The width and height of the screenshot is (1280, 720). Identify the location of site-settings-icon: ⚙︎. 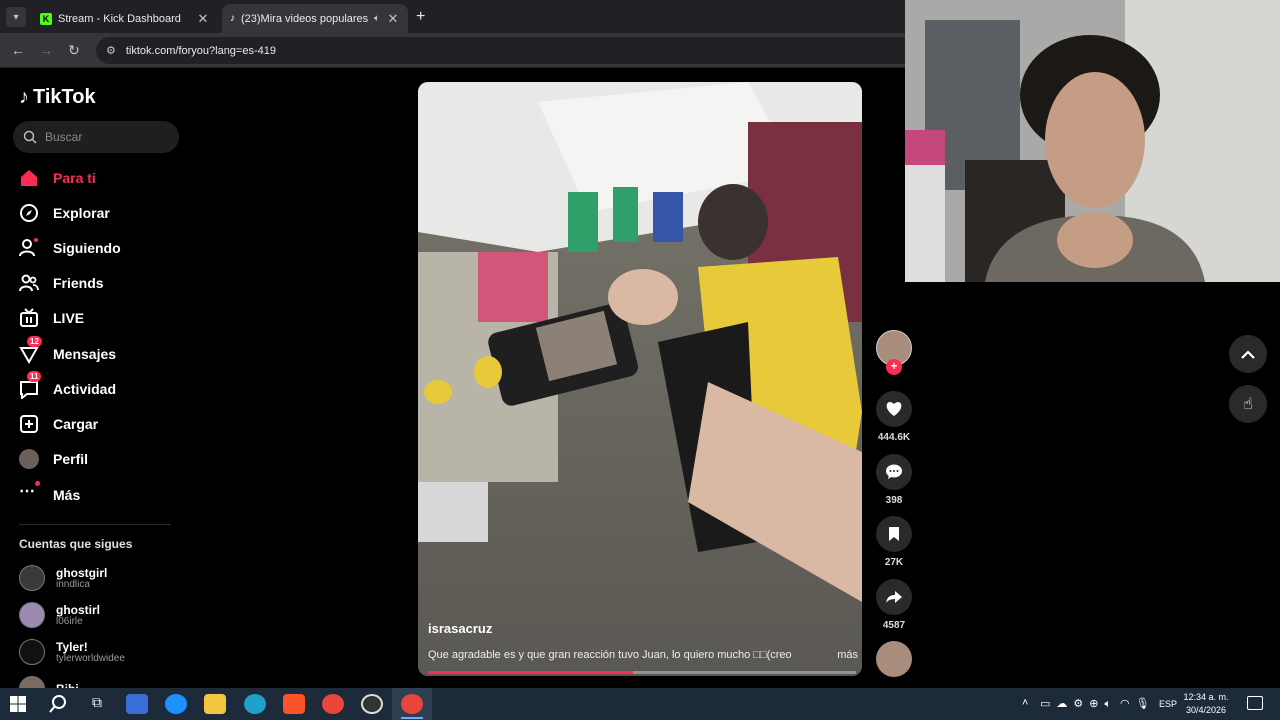
(111, 50).